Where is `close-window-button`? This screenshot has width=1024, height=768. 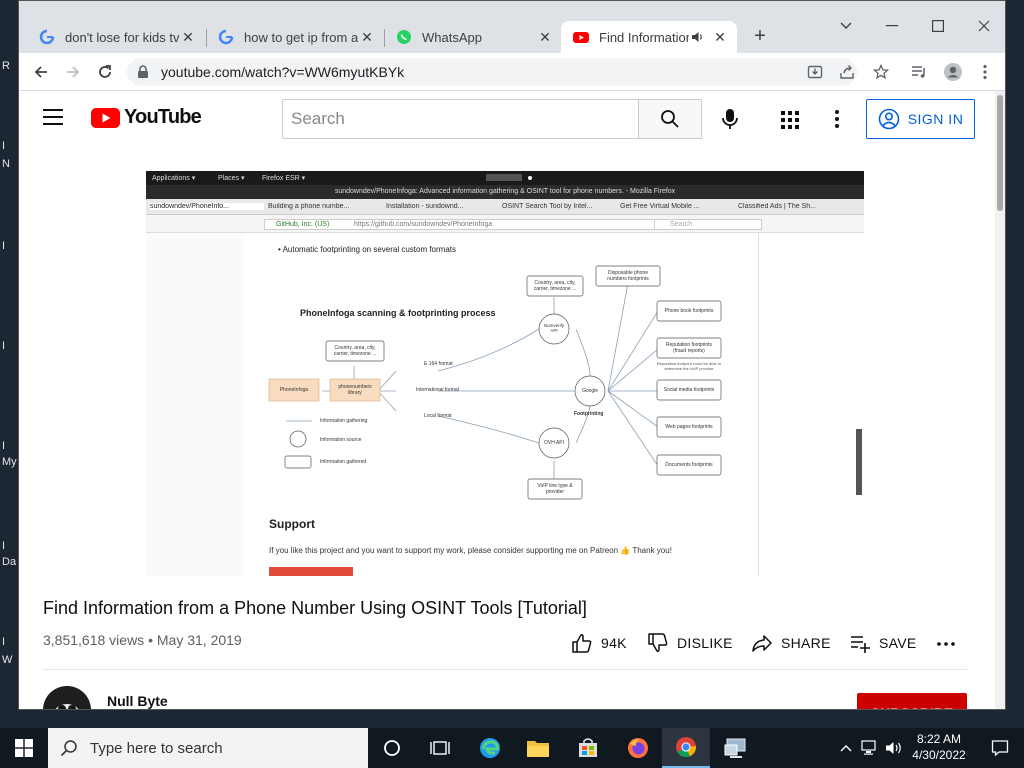
close-window-button is located at coordinates (984, 26).